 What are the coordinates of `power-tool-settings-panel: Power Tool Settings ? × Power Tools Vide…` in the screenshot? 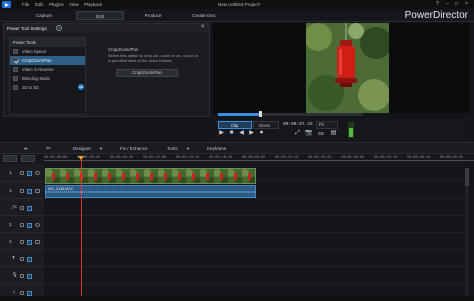 It's located at (106, 70).